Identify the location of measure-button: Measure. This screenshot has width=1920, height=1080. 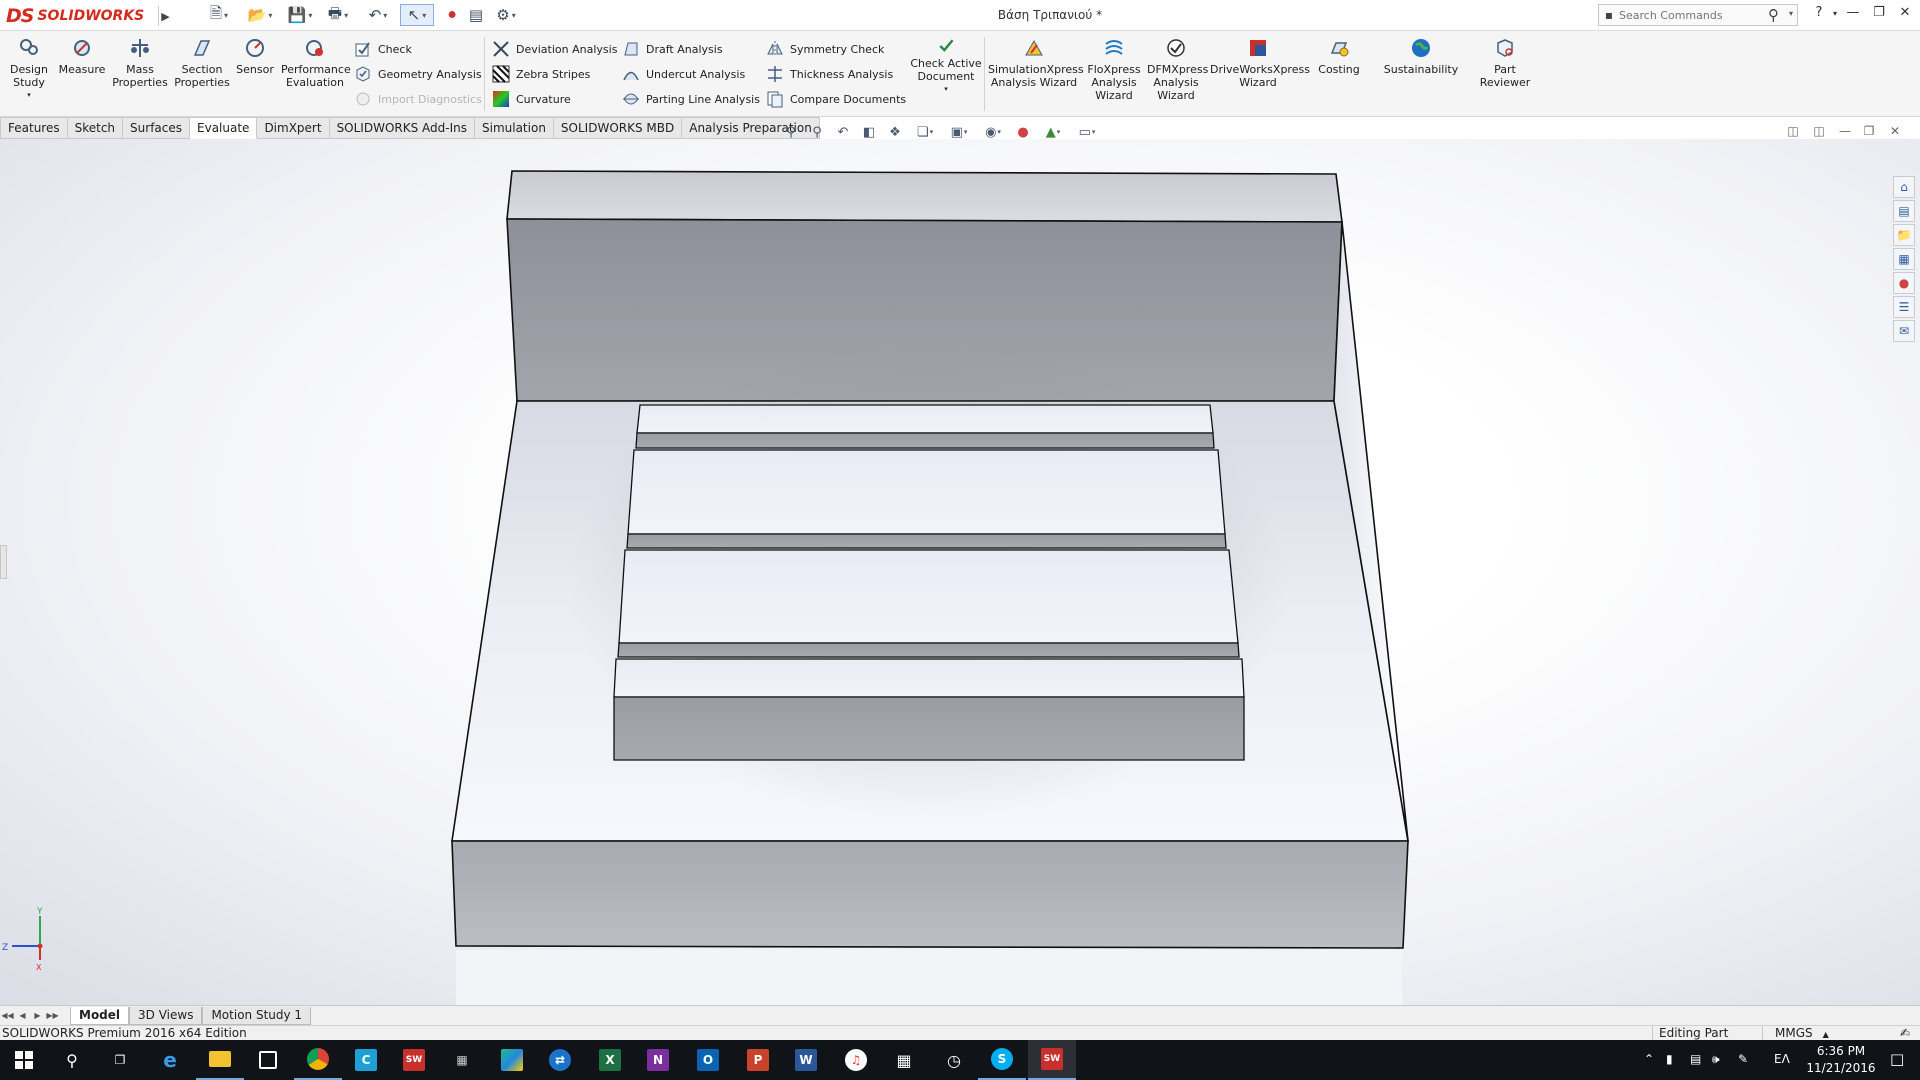
(82, 56).